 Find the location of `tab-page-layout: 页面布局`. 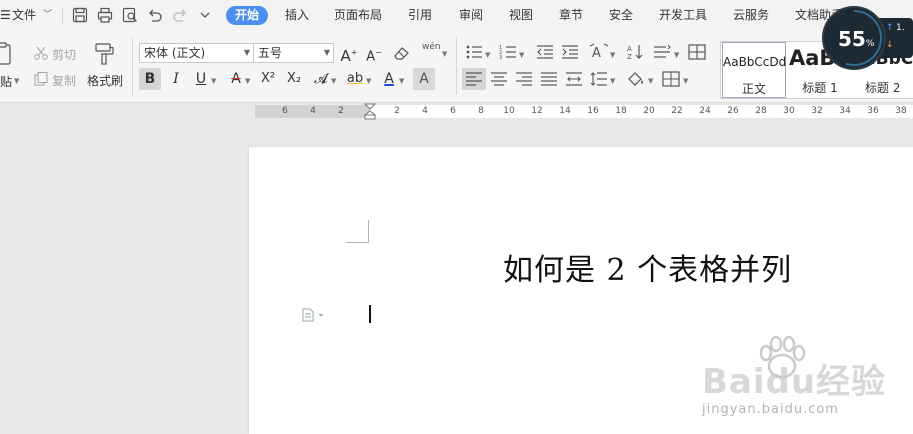

tab-page-layout: 页面布局 is located at coordinates (358, 15).